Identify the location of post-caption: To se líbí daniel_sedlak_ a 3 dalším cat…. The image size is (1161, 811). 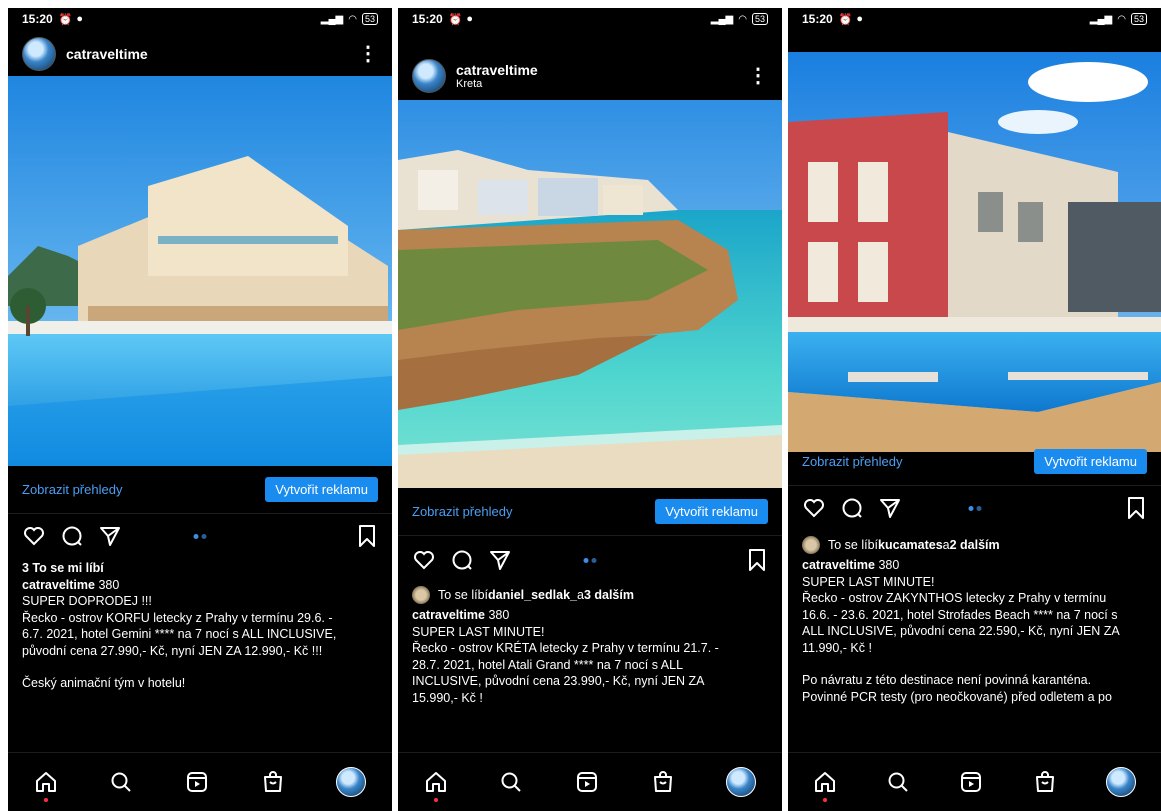
(590, 646).